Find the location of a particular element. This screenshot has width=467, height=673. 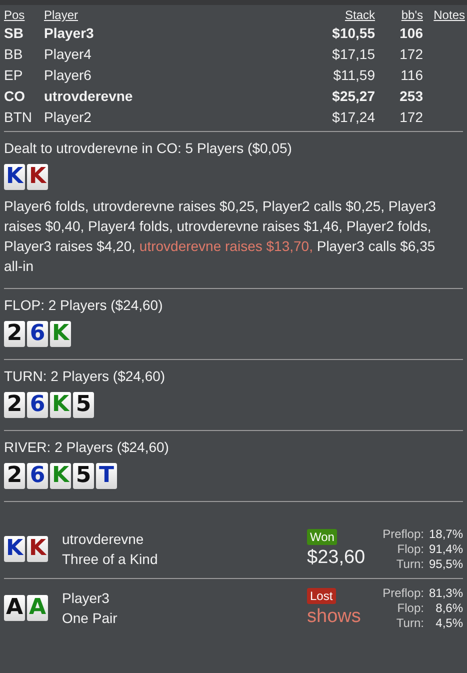

table-cell-text: CO is located at coordinates (15, 96).